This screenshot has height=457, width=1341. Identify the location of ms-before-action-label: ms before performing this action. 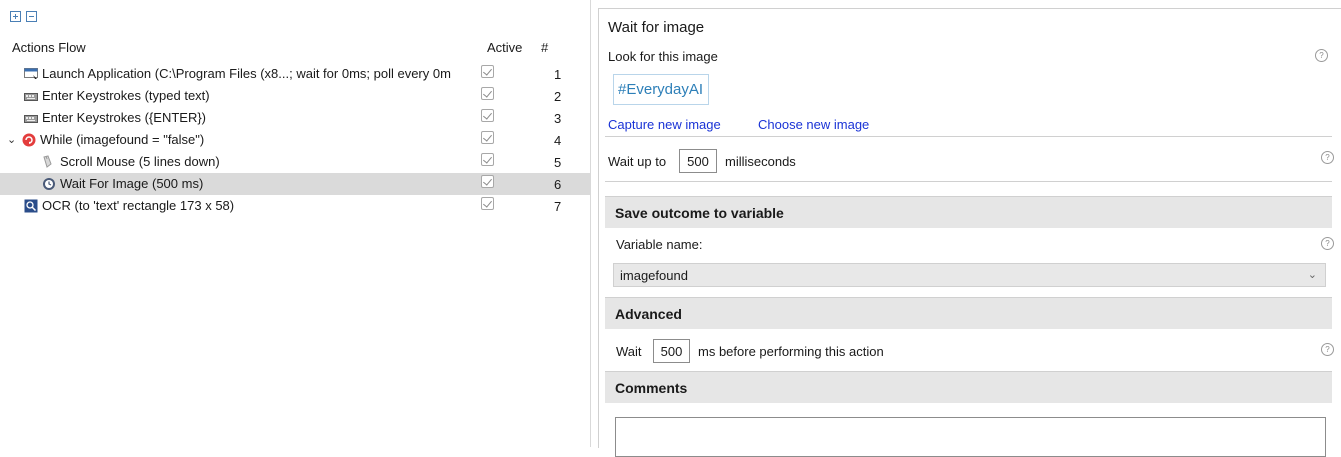
(791, 351).